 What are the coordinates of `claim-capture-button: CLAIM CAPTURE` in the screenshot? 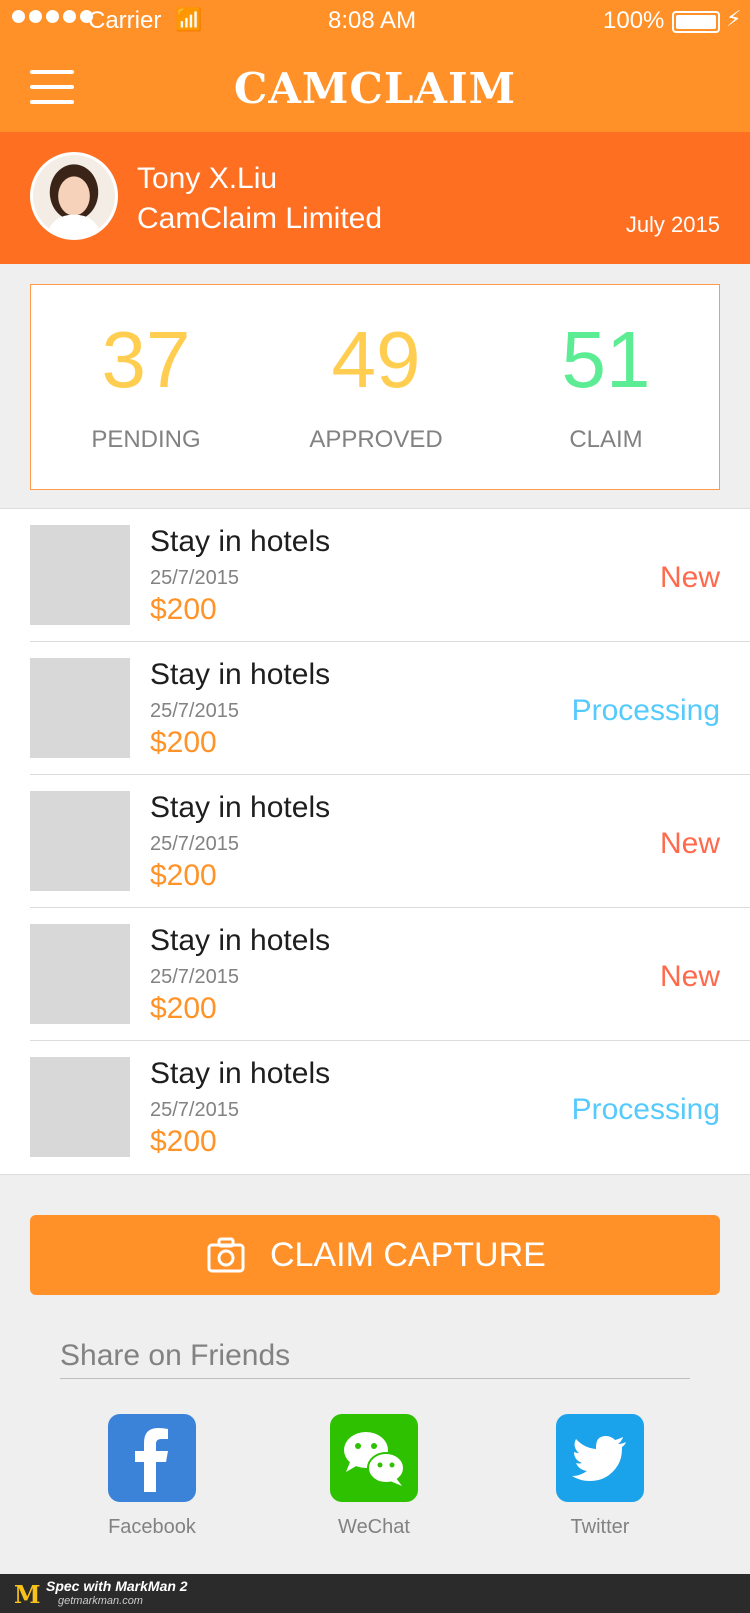 It's located at (375, 1255).